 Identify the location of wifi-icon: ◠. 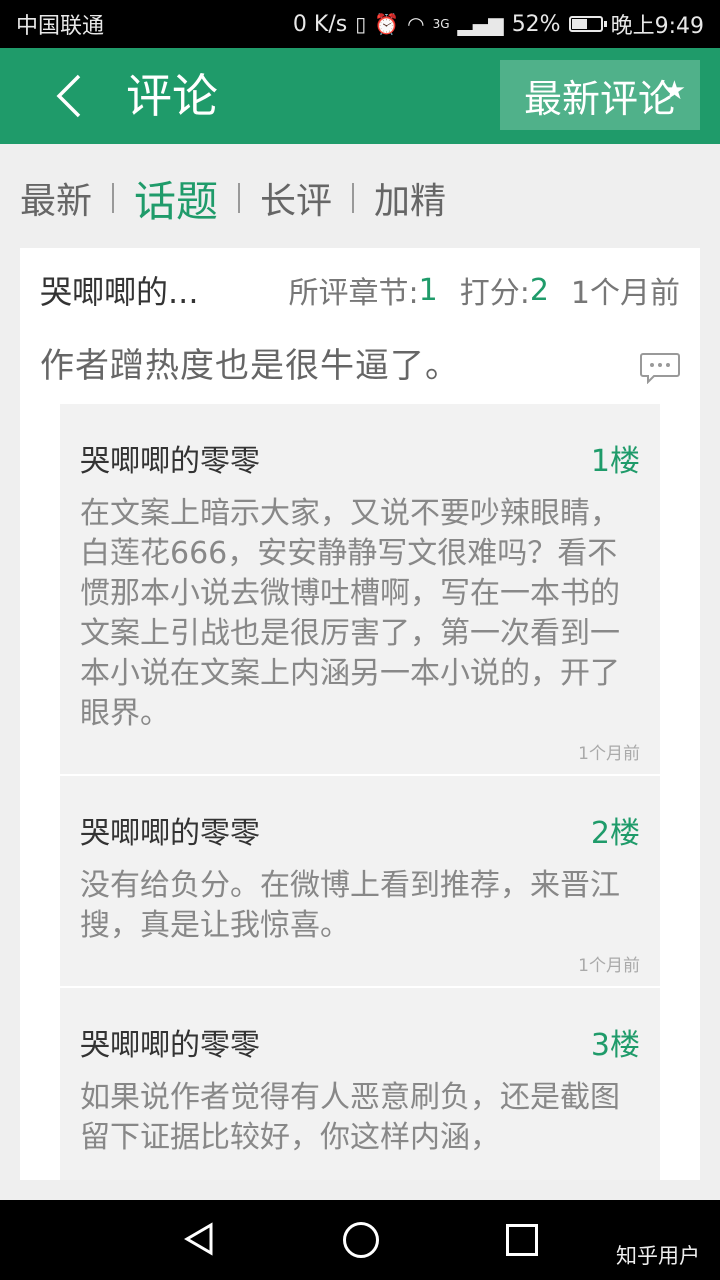
(416, 24).